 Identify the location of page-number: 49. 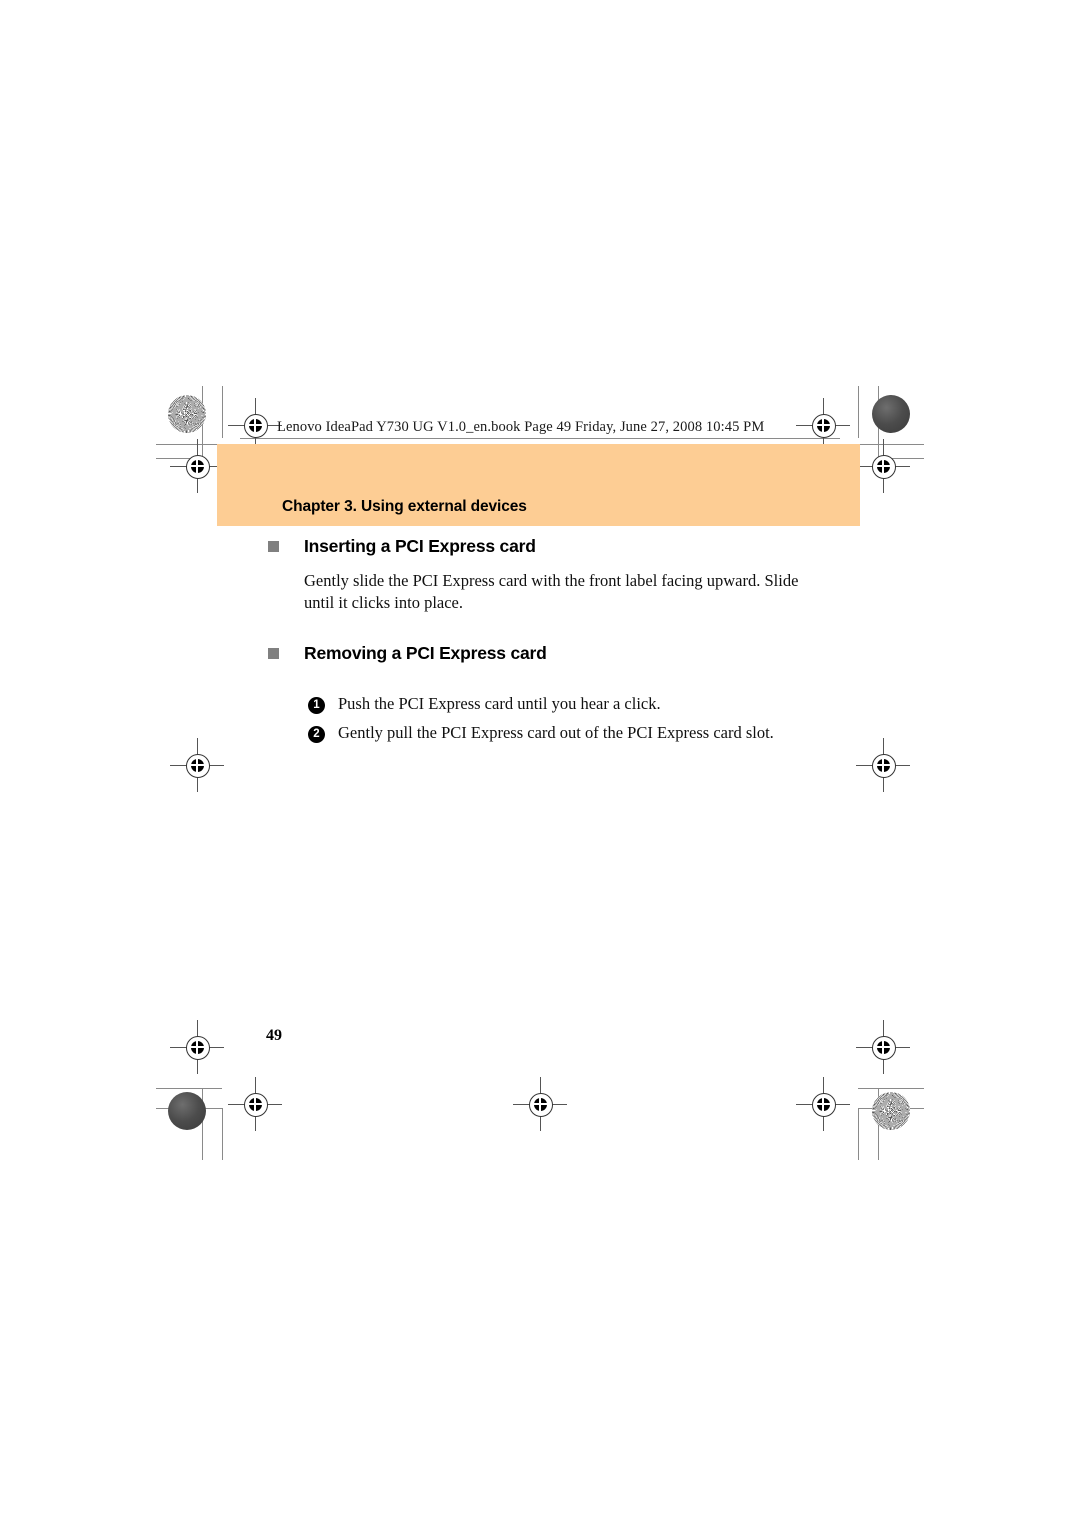
(274, 1035).